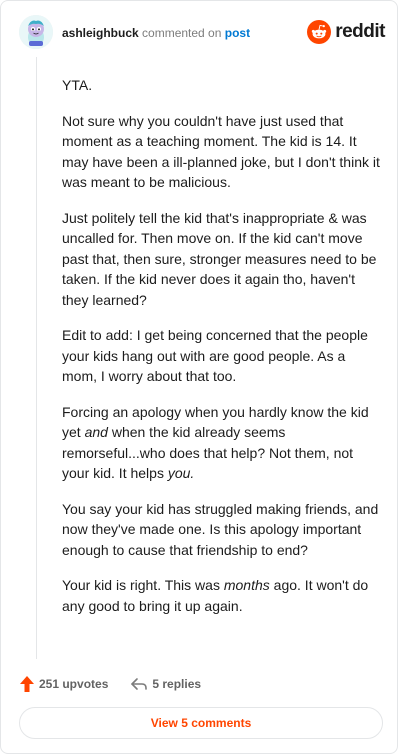 The height and width of the screenshot is (756, 400). Describe the element at coordinates (36, 358) in the screenshot. I see `thread-line` at that location.